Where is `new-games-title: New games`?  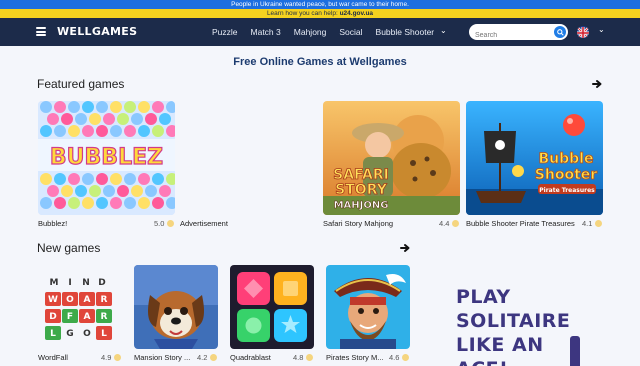
new-games-title: New games is located at coordinates (69, 248).